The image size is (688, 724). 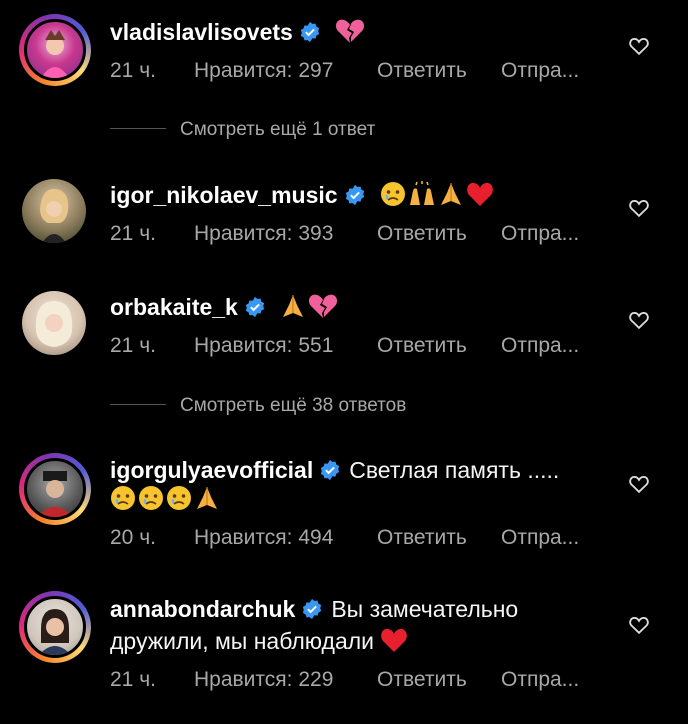 What do you see at coordinates (242, 641) in the screenshot?
I see `comment-text-continued: дружили, мы наблюдали` at bounding box center [242, 641].